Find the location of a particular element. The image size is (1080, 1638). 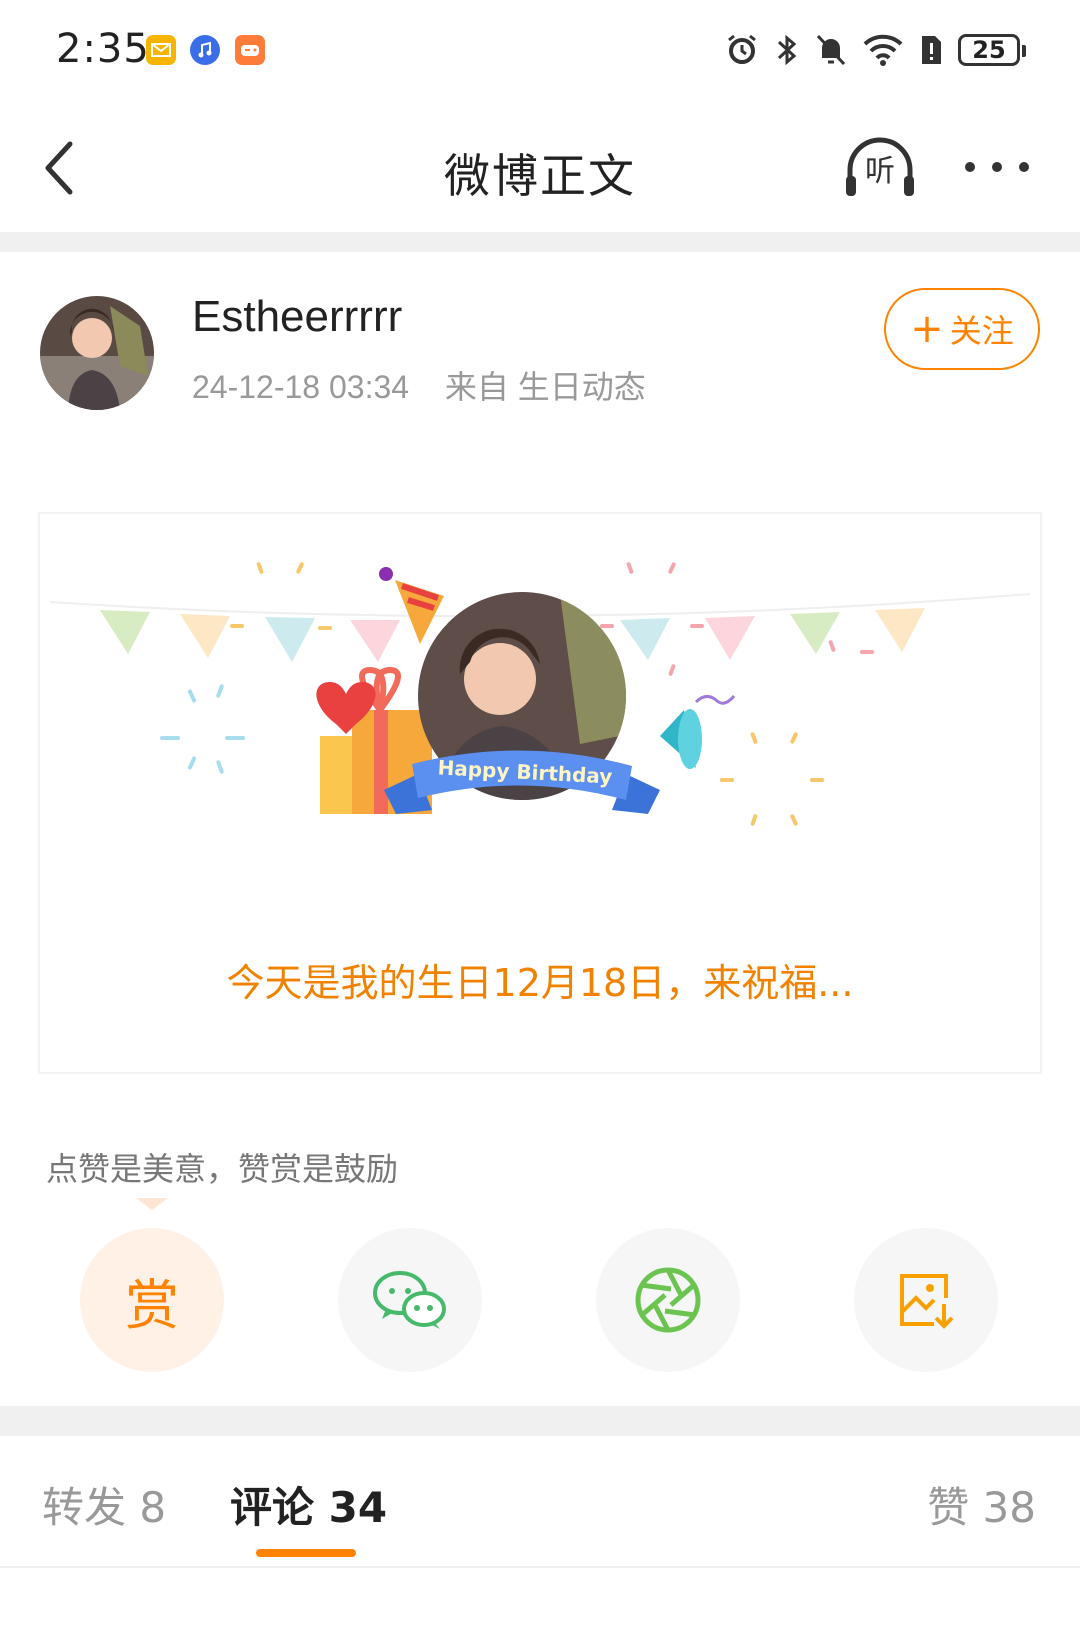

tab-reposts: 转发 8 is located at coordinates (104, 1504).